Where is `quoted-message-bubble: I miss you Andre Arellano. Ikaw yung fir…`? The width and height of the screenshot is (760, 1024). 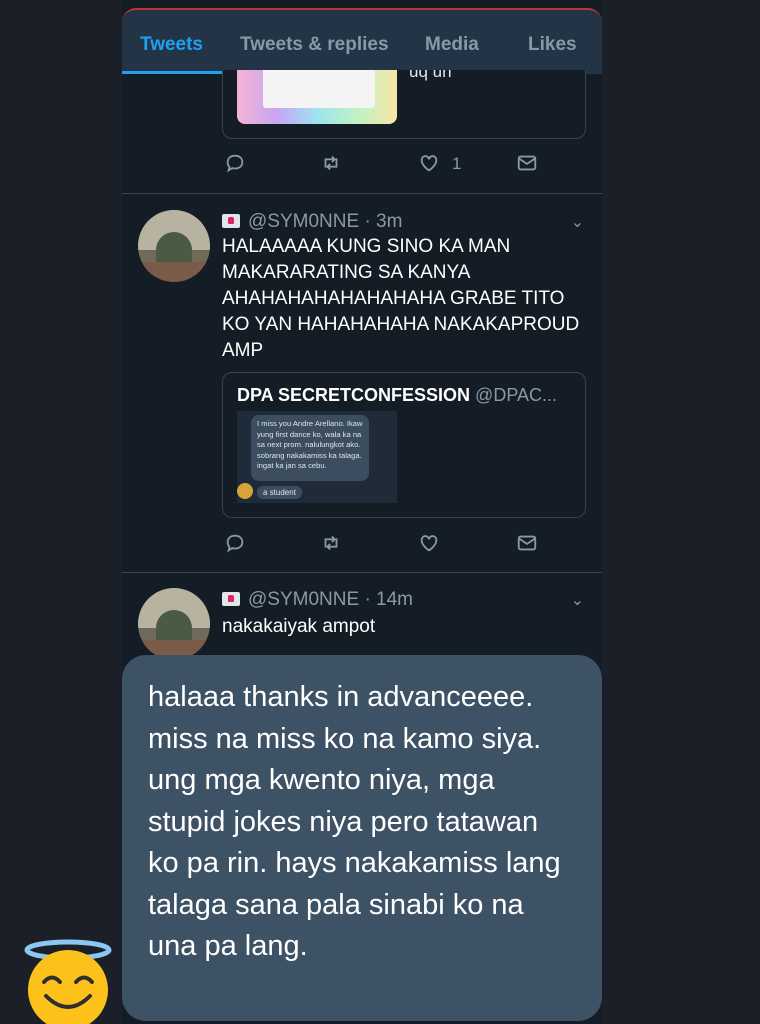 quoted-message-bubble: I miss you Andre Arellano. Ikaw yung fir… is located at coordinates (310, 448).